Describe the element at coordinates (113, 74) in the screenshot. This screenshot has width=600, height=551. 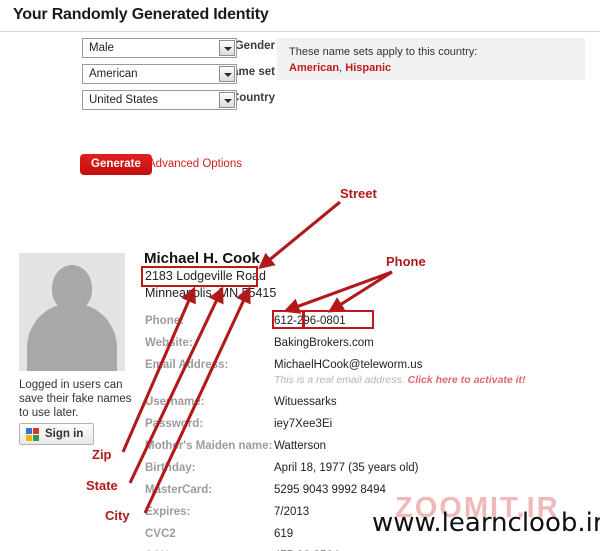
I see `name-set-select-value: American` at that location.